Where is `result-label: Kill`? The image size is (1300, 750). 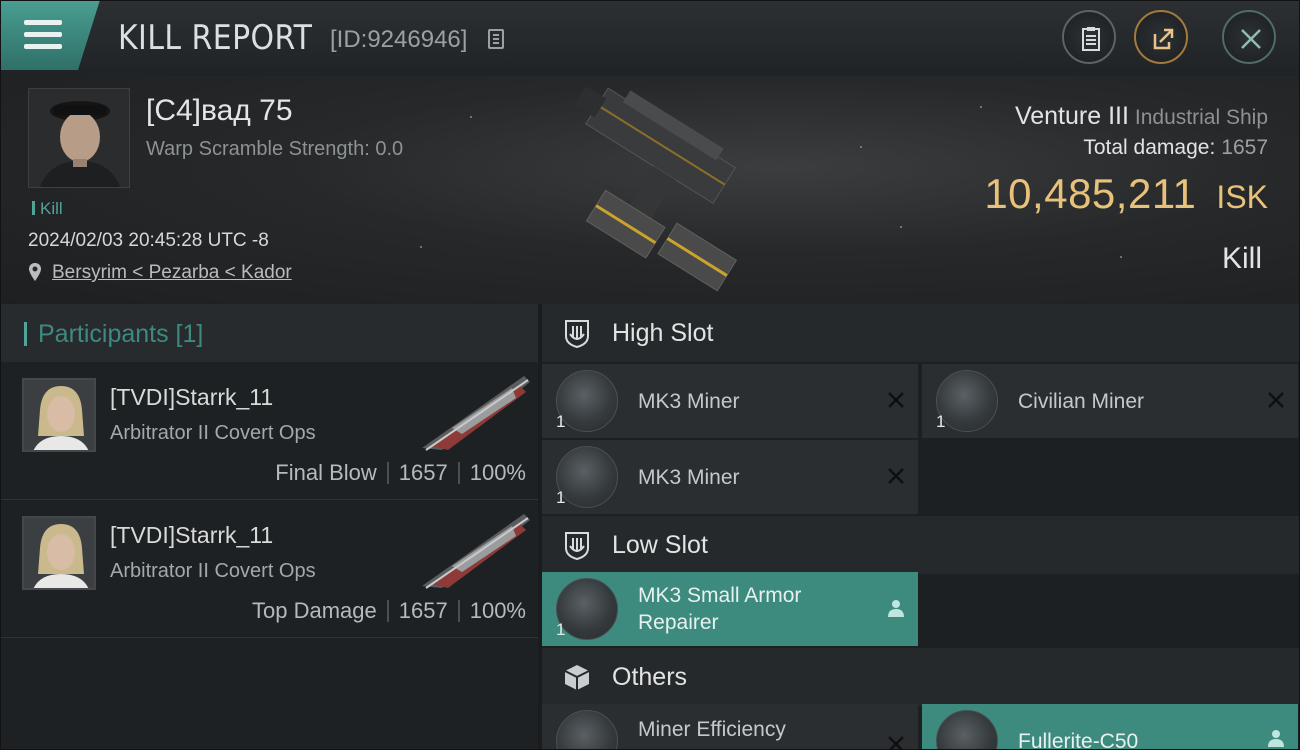
result-label: Kill is located at coordinates (1241, 258).